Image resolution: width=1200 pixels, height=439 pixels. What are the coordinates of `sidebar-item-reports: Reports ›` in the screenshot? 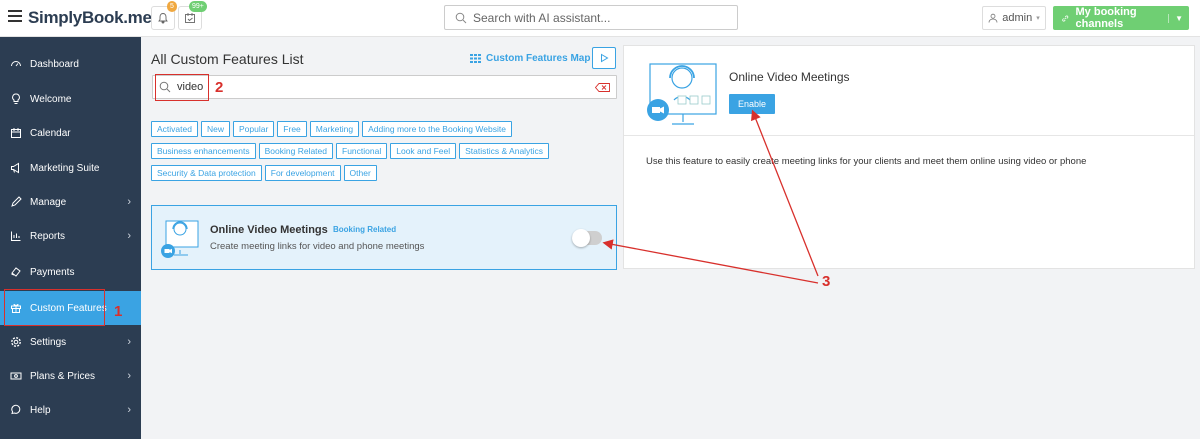 It's located at (70, 236).